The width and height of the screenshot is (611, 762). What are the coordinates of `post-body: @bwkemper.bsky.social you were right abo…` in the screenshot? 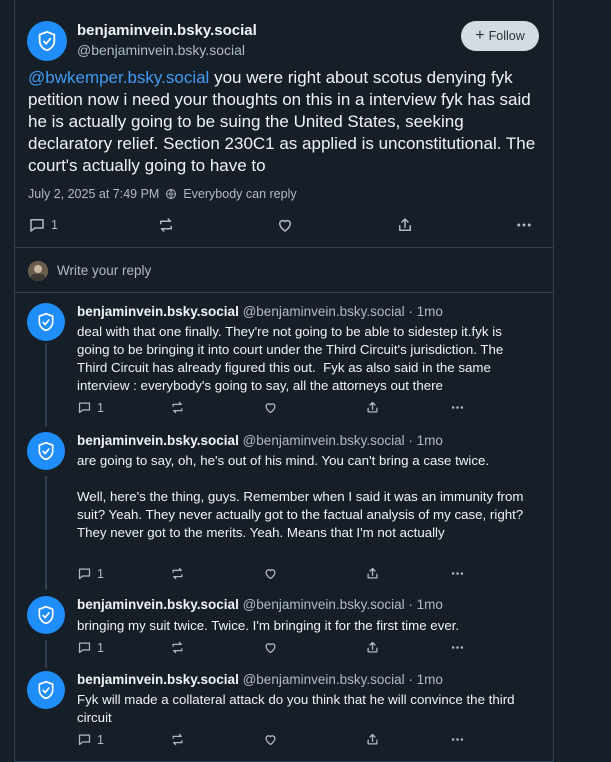 It's located at (283, 122).